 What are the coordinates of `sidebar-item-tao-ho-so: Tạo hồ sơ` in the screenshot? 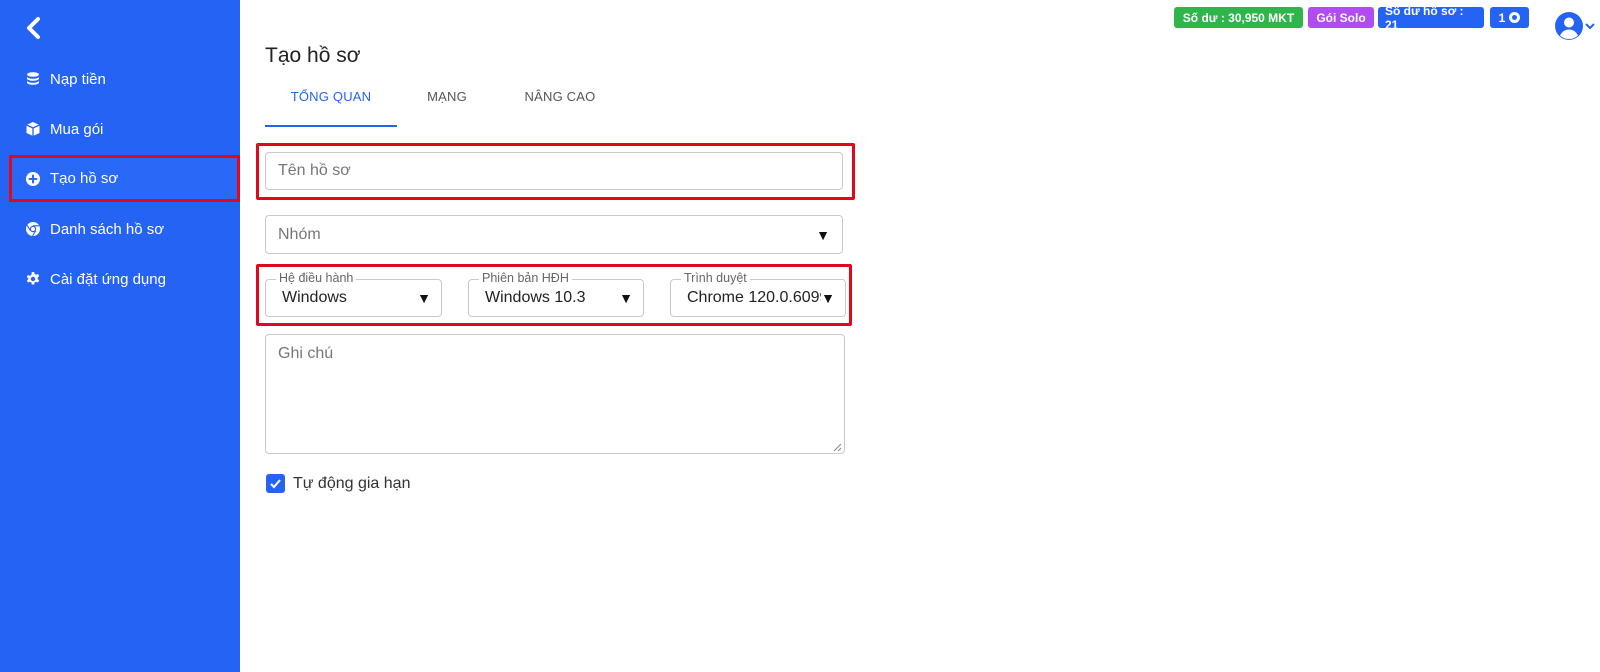 It's located at (124, 178).